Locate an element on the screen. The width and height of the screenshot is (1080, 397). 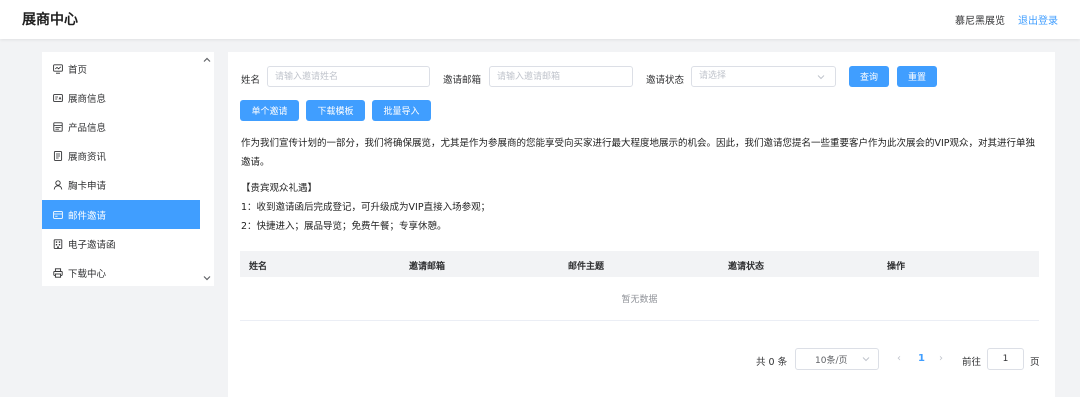
batch-import-button: 批量导入 is located at coordinates (401, 110).